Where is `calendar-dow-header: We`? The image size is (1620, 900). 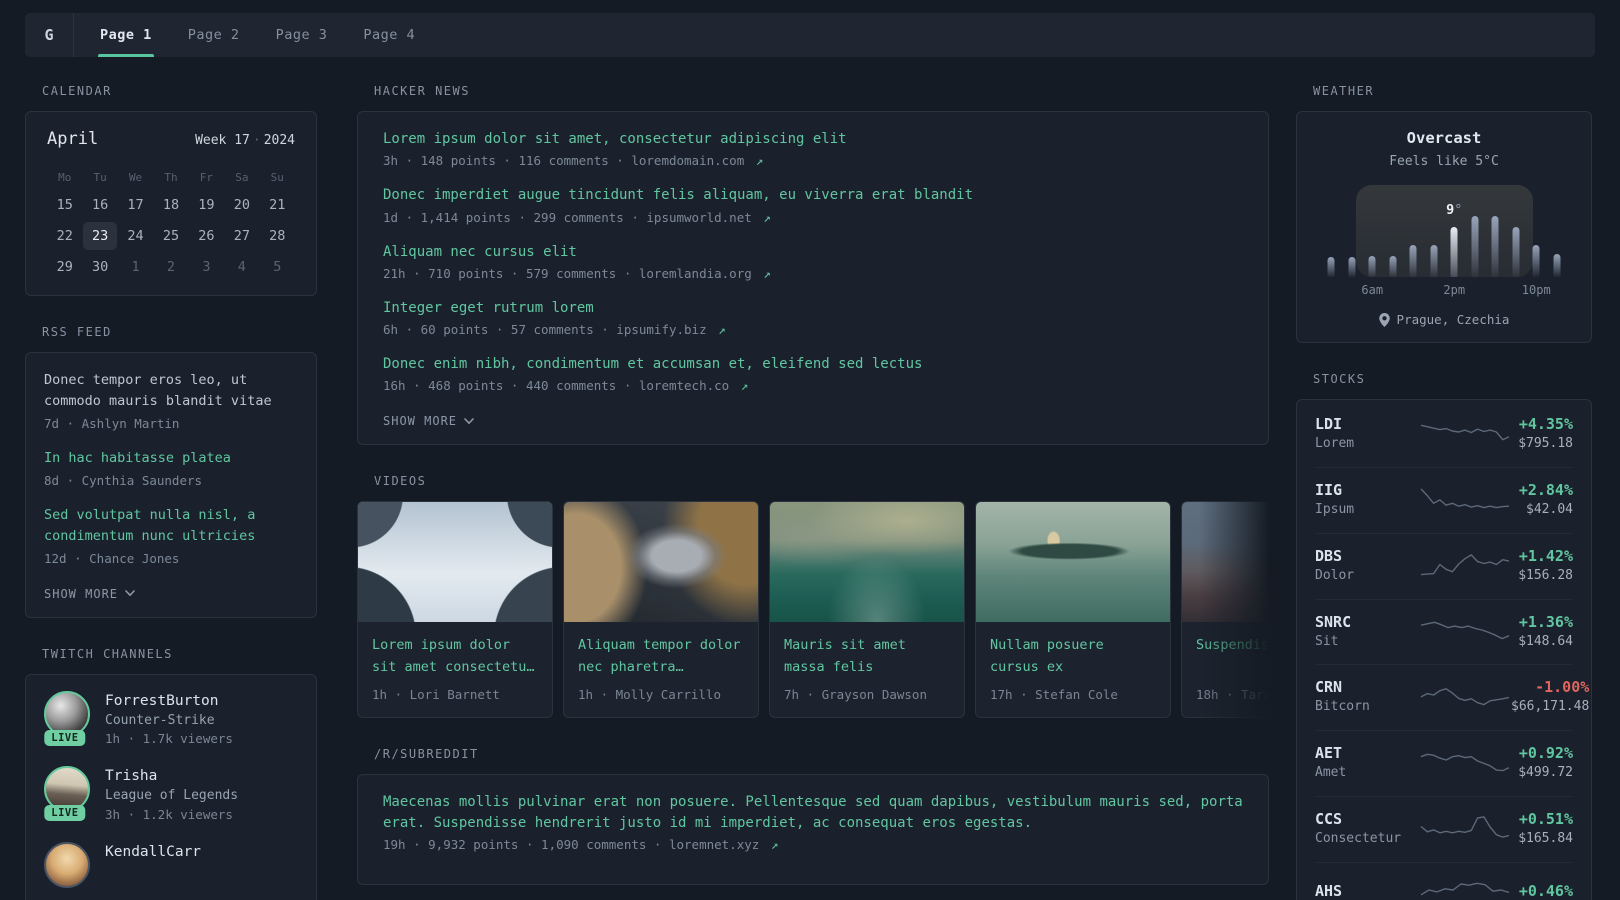 calendar-dow-header: We is located at coordinates (135, 177).